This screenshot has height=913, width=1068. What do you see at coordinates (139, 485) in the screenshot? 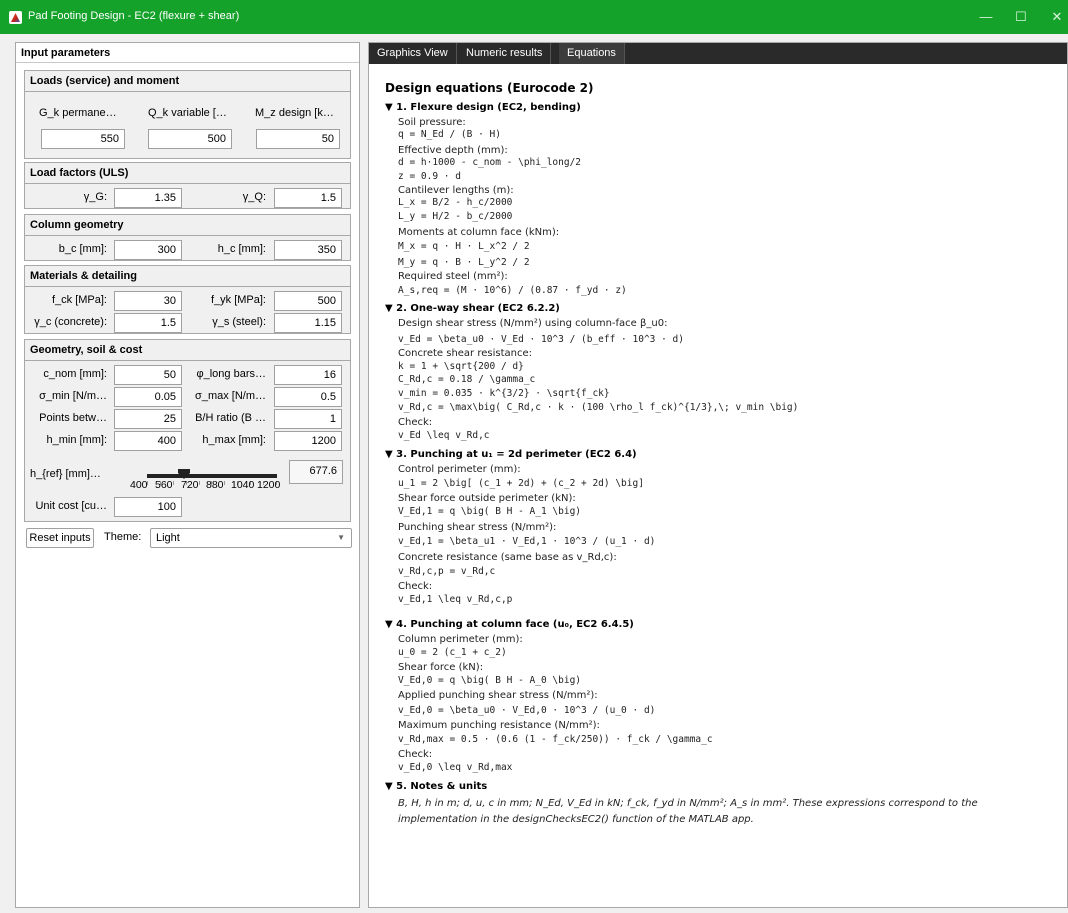
I see `slider-tick-label: 400` at bounding box center [139, 485].